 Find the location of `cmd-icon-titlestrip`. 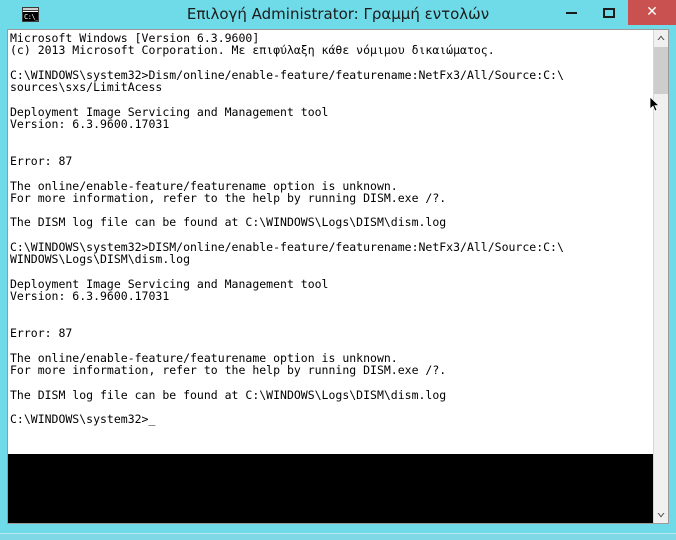

cmd-icon-titlestrip is located at coordinates (30, 9).